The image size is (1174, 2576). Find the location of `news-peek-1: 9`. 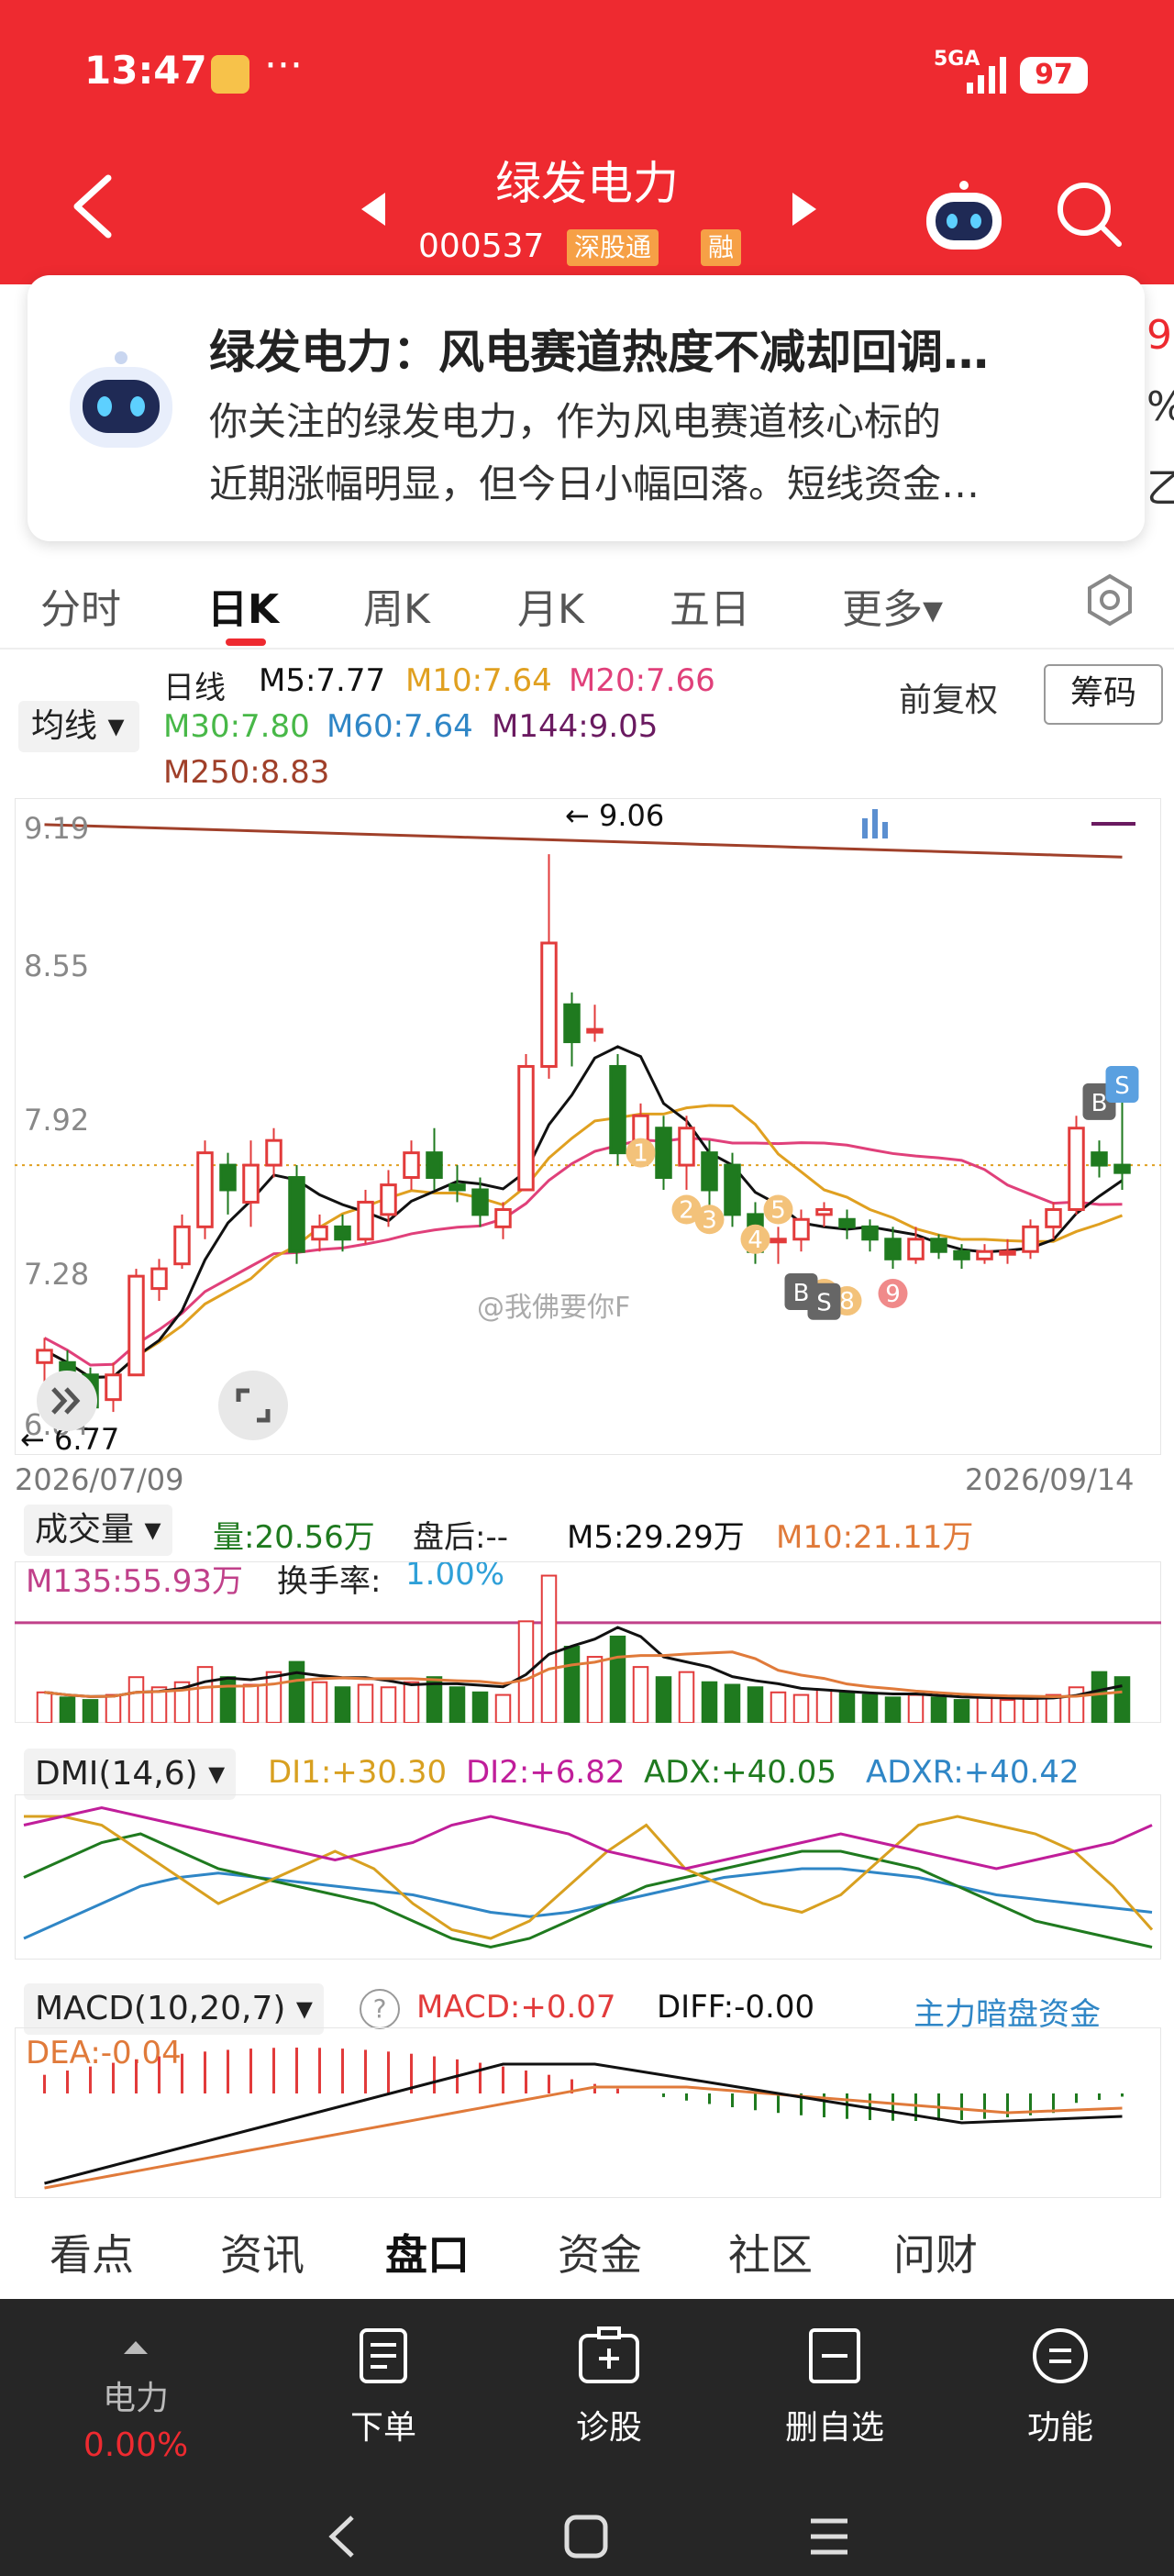

news-peek-1: 9 is located at coordinates (1159, 335).